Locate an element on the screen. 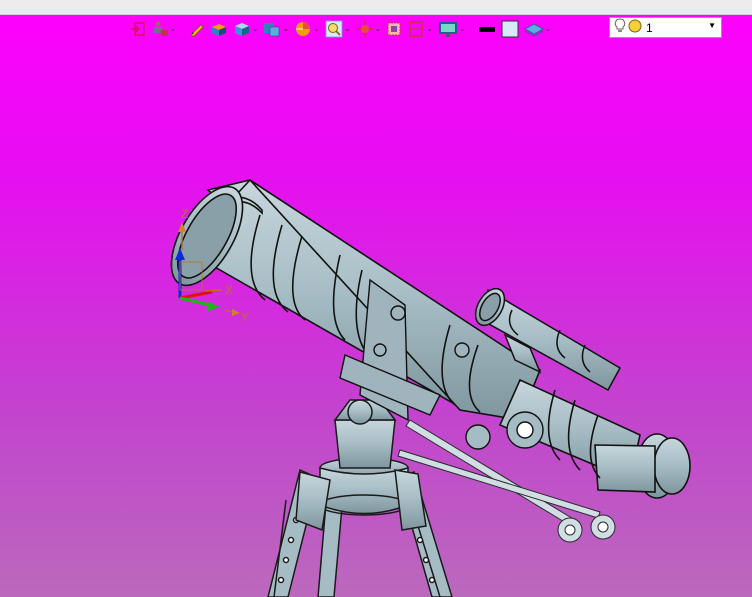 The image size is (752, 597). plane-icon is located at coordinates (533, 30).